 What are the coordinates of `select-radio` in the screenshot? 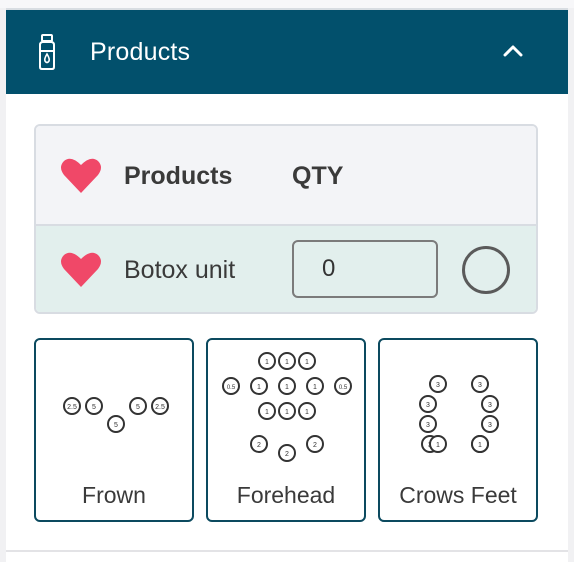 It's located at (486, 270).